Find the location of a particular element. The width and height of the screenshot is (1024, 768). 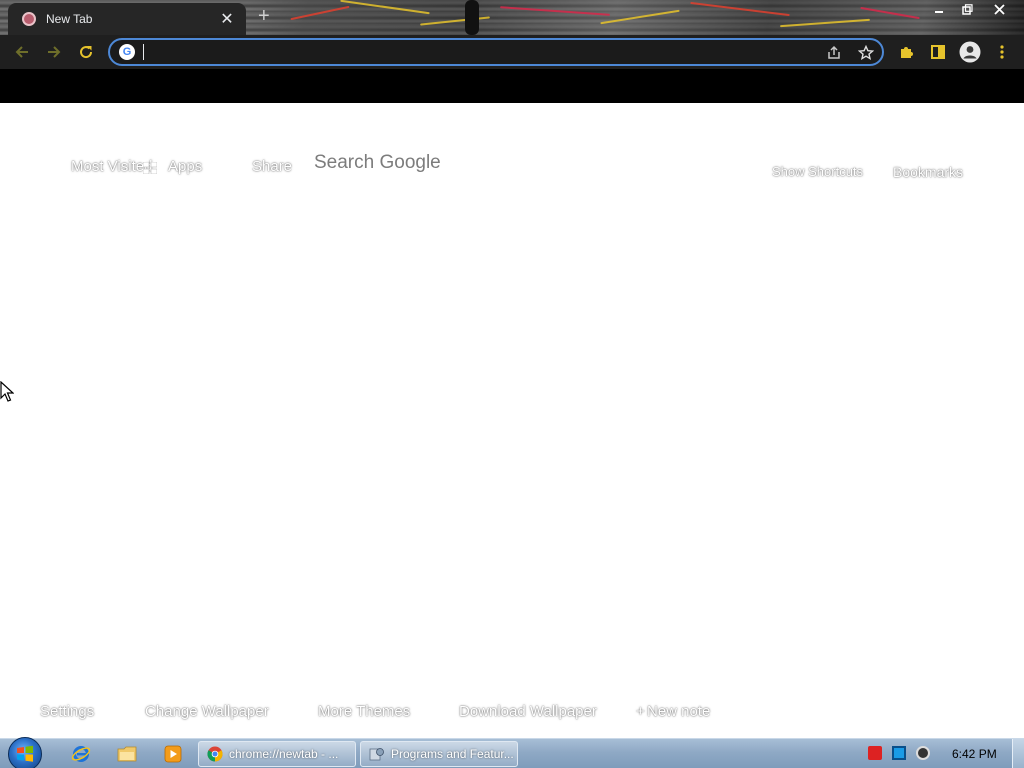

side-panel-icon is located at coordinates (938, 52).